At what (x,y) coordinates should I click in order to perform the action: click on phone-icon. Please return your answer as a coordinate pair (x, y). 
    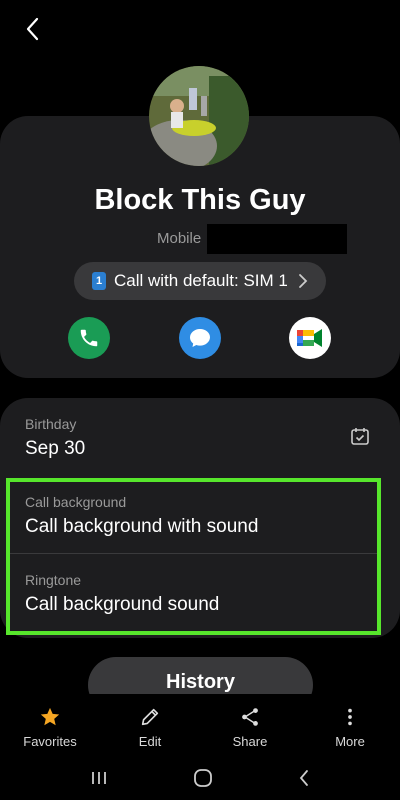
    Looking at the image, I should click on (89, 338).